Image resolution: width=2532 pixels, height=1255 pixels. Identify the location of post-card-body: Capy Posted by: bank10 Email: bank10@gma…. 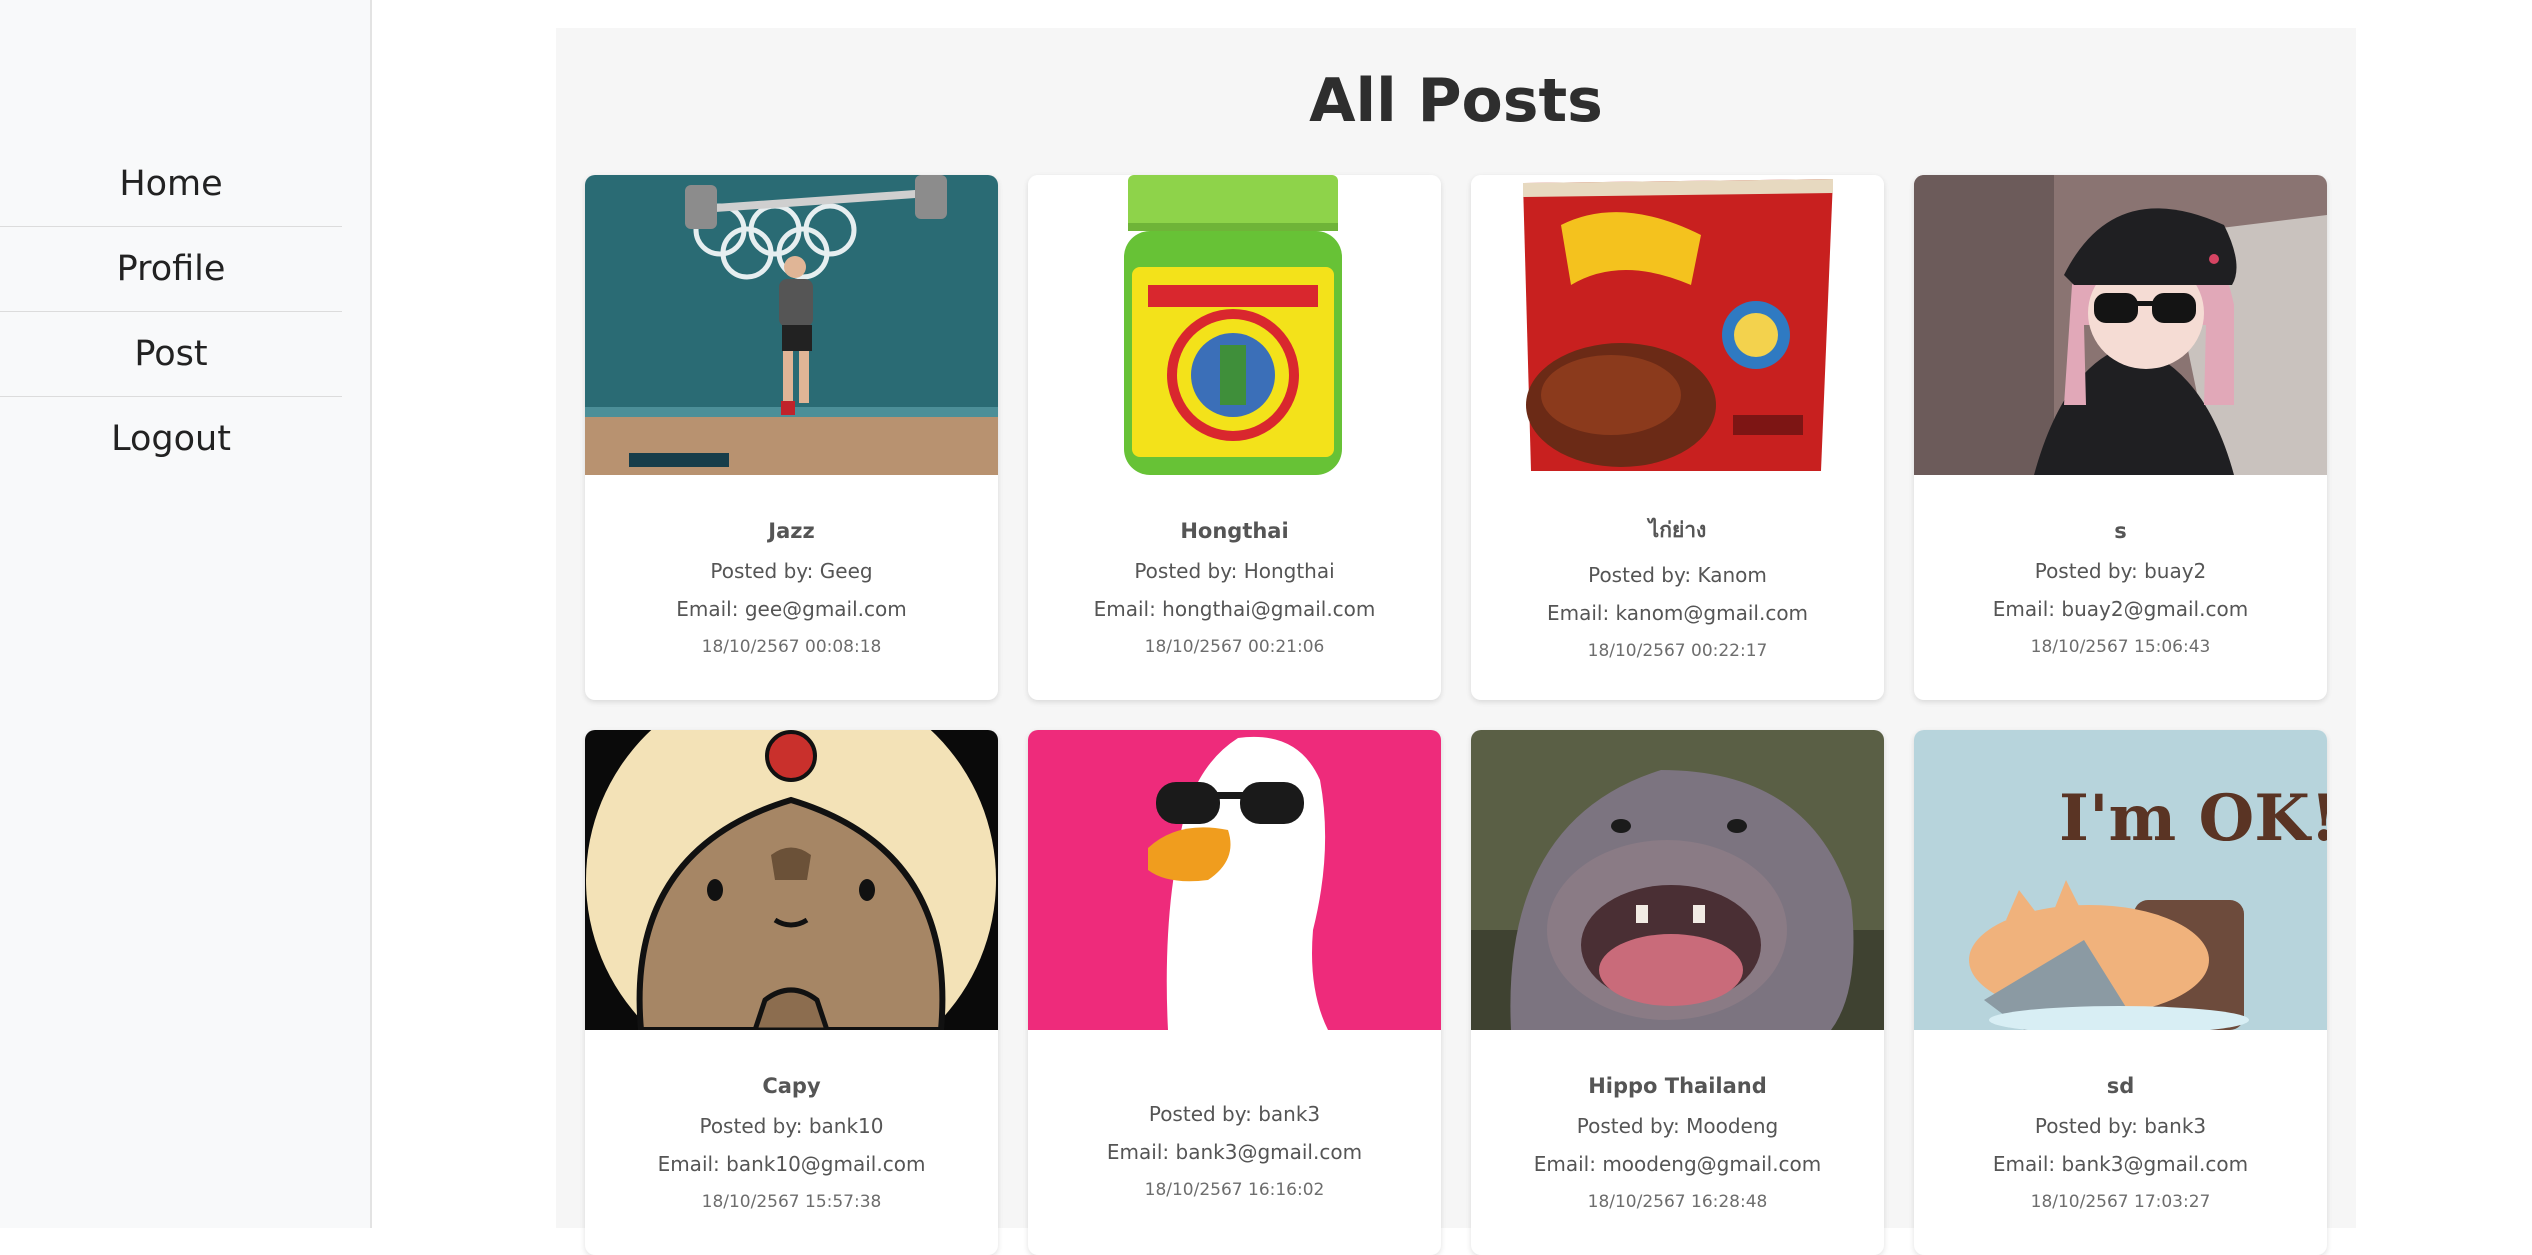
(791, 1142).